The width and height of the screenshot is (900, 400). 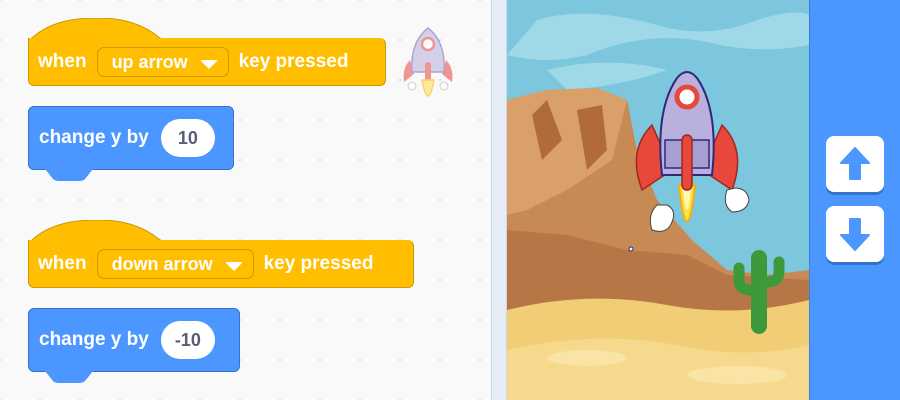 I want to click on change-y-block: change y by 10, so click(x=131, y=143).